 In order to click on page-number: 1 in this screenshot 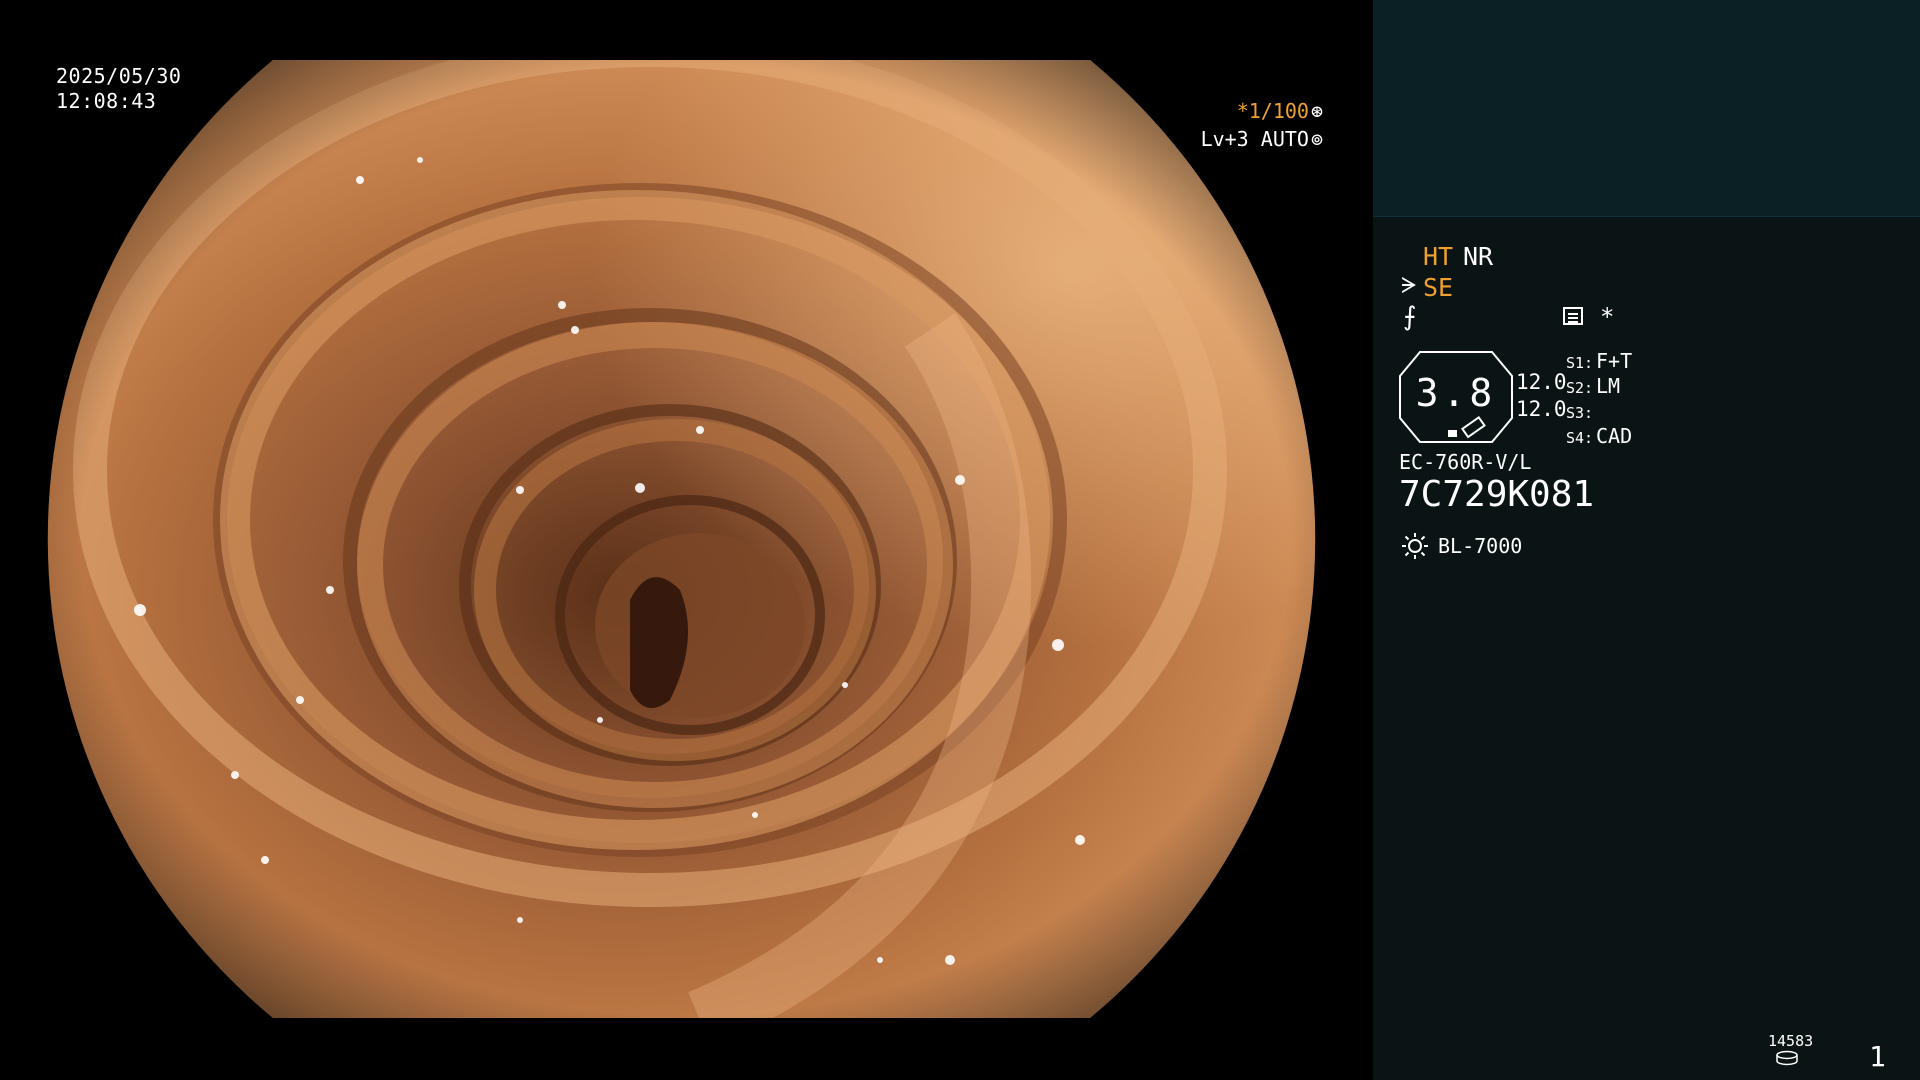, I will do `click(1877, 1056)`.